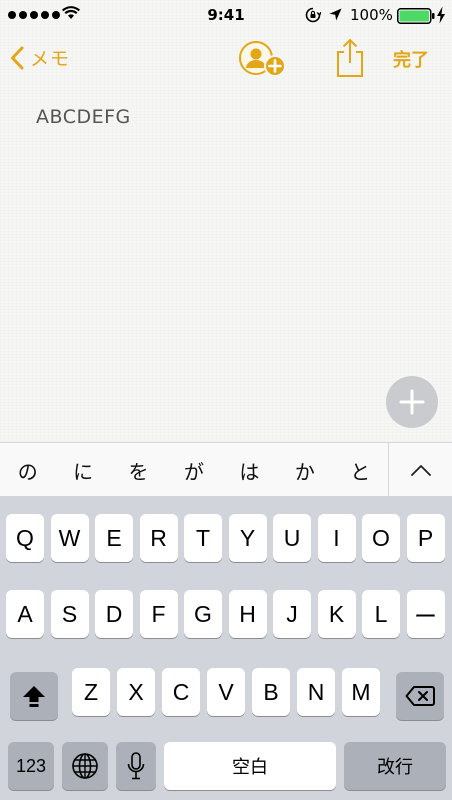 The width and height of the screenshot is (452, 800). What do you see at coordinates (226, 692) in the screenshot?
I see `key-v: V` at bounding box center [226, 692].